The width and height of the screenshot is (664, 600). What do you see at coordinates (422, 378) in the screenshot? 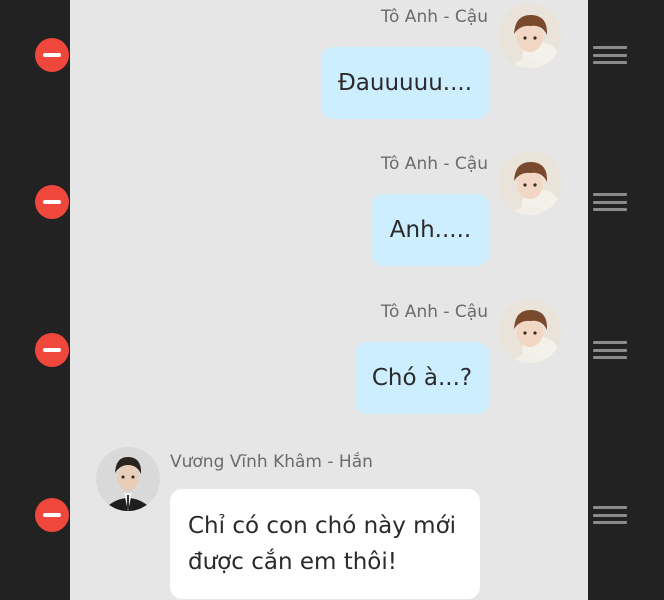
I see `message-bubble: Chó à...?` at bounding box center [422, 378].